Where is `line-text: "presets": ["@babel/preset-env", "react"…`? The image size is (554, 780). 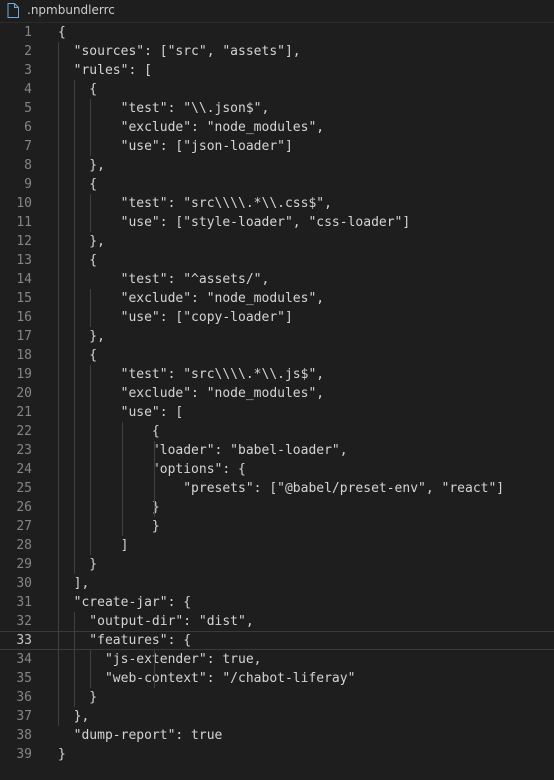 line-text: "presets": ["@babel/preset-env", "react"… is located at coordinates (281, 488).